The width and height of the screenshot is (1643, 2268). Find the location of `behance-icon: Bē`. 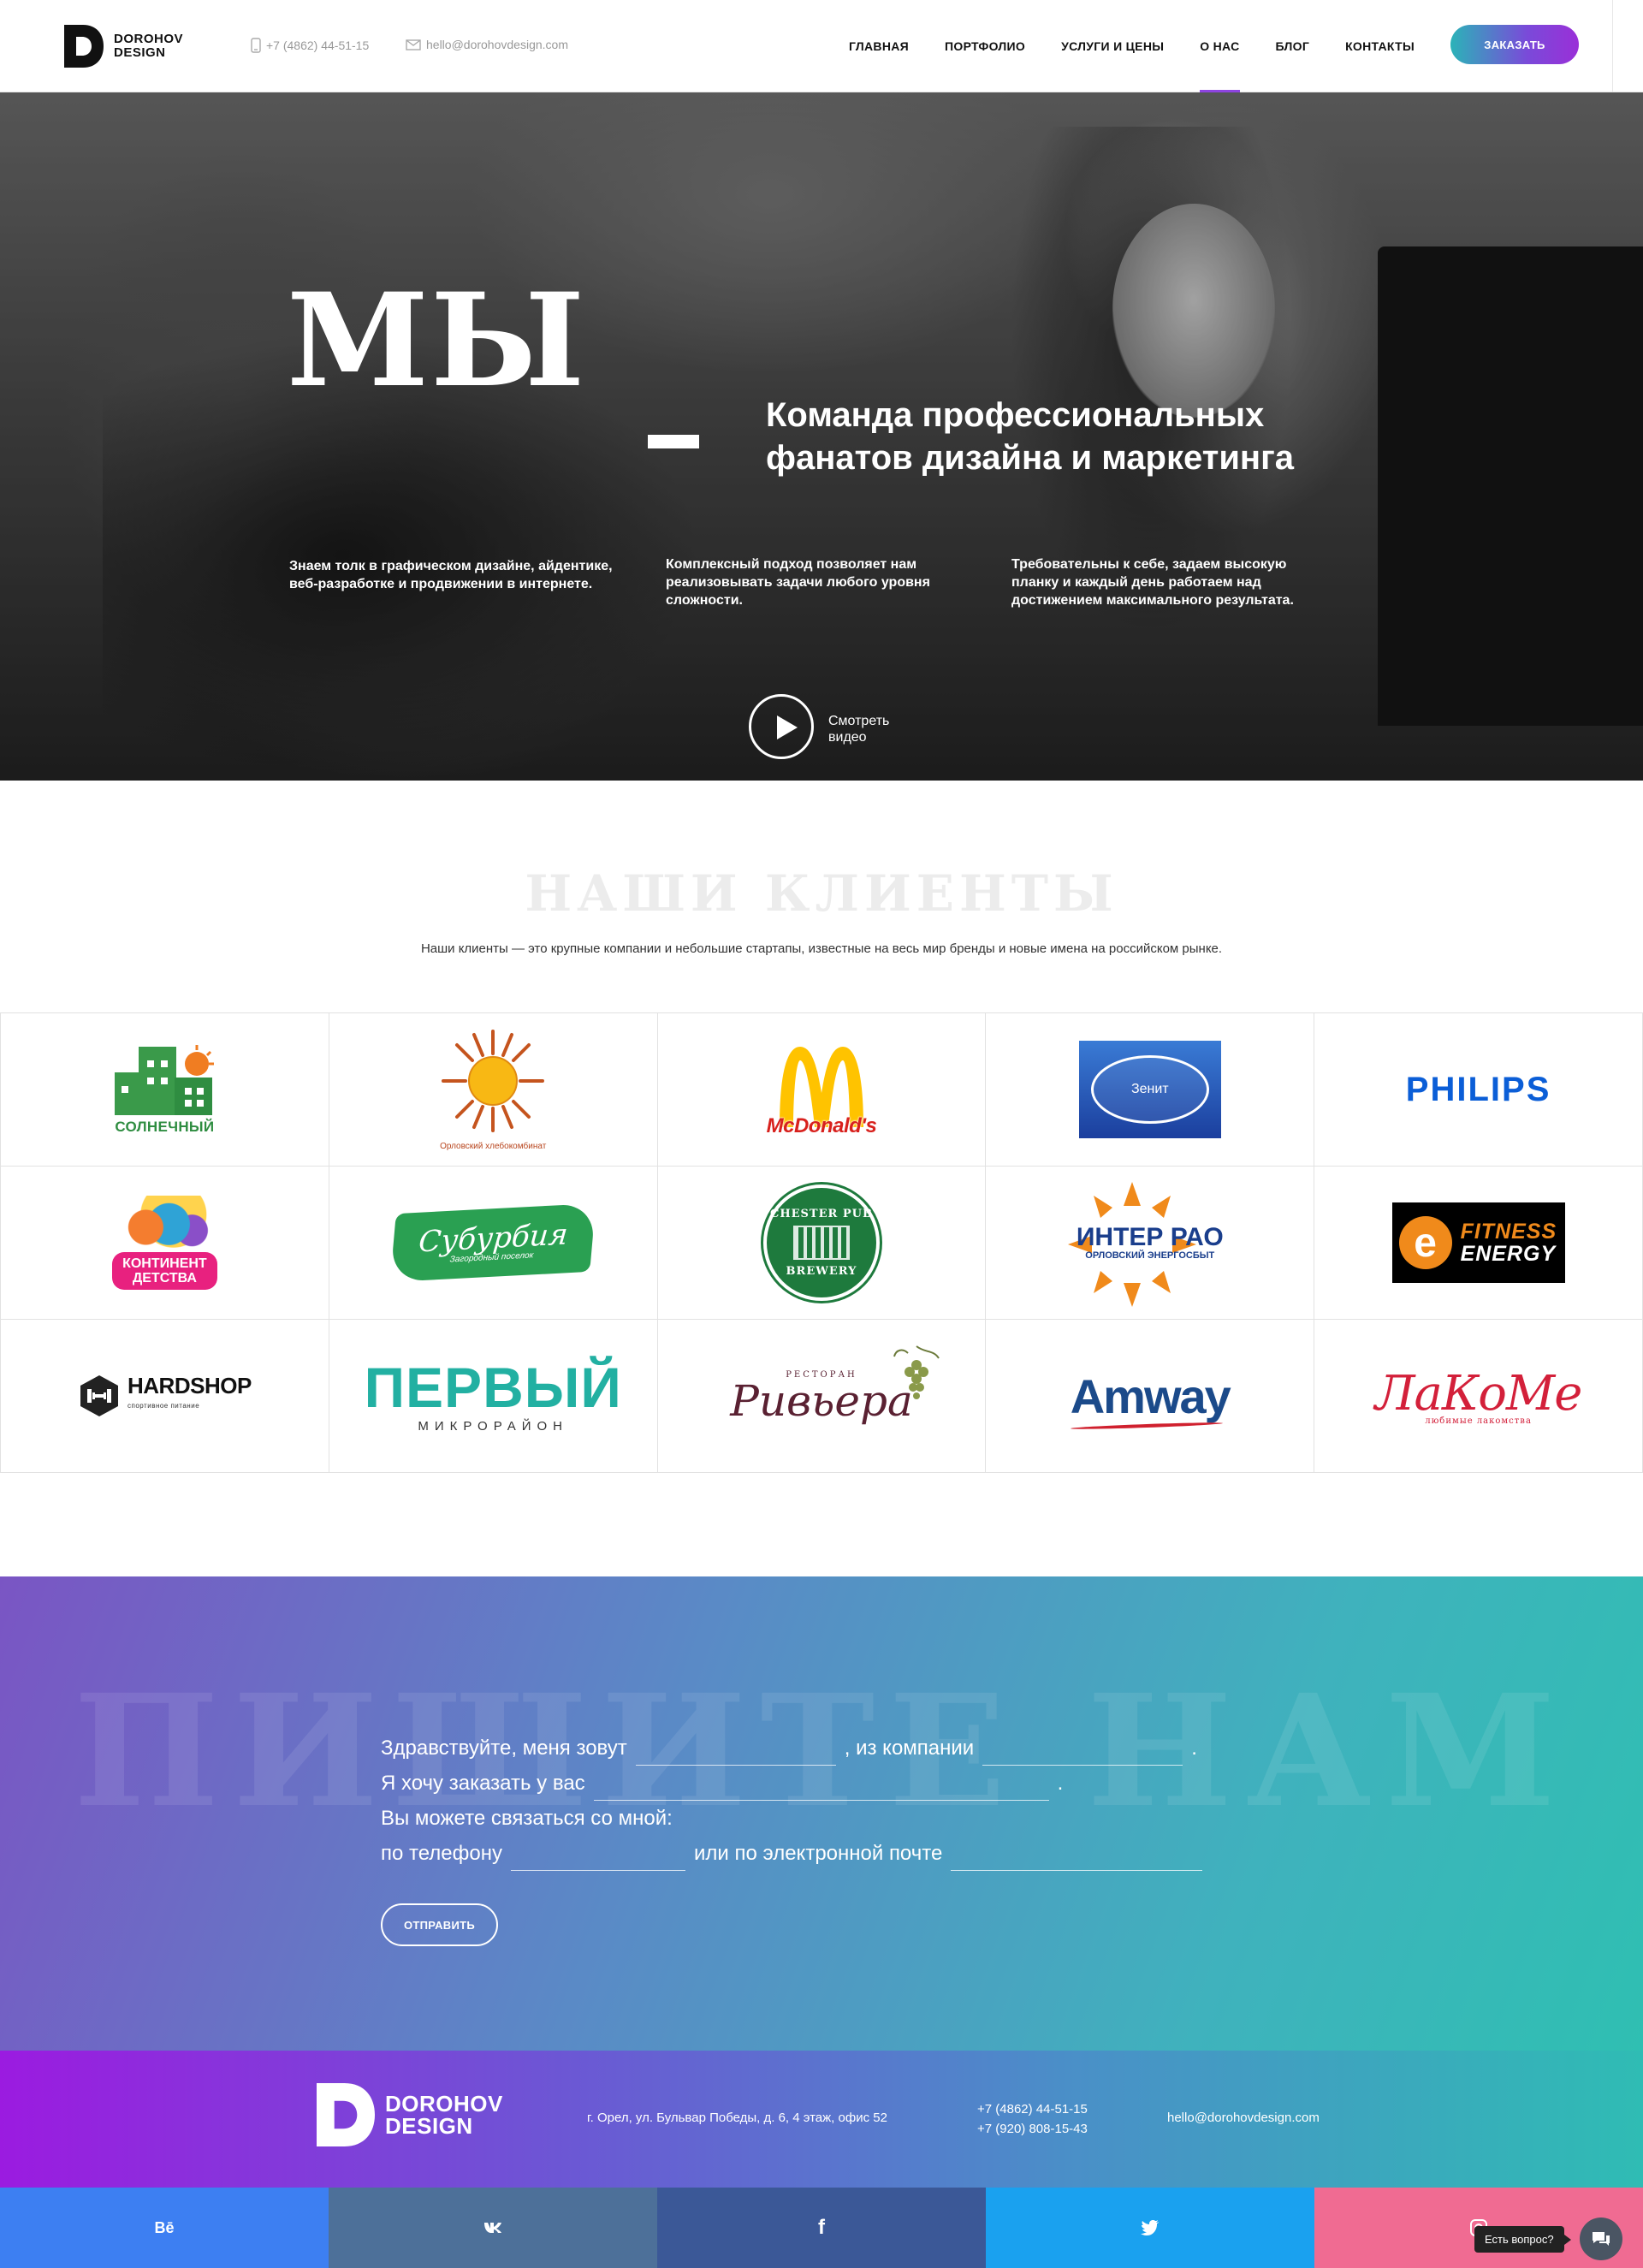

behance-icon: Bē is located at coordinates (165, 2227).